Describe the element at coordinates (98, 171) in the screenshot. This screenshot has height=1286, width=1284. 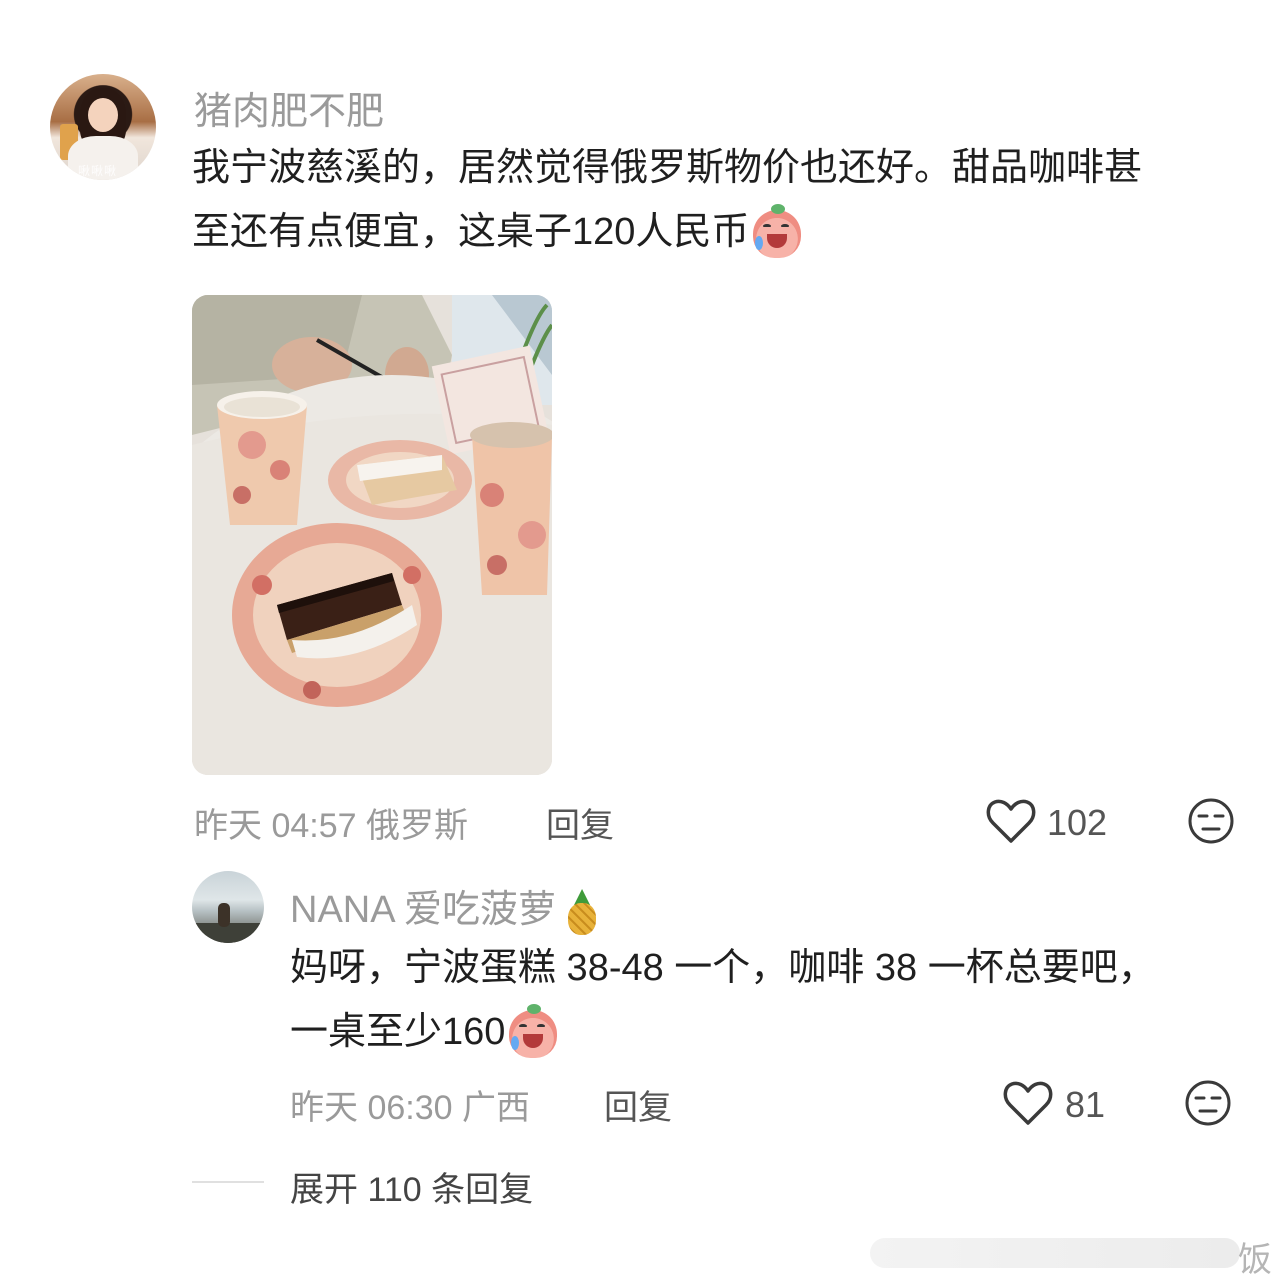
I see `avatar-watermark: 啾啾啾` at that location.